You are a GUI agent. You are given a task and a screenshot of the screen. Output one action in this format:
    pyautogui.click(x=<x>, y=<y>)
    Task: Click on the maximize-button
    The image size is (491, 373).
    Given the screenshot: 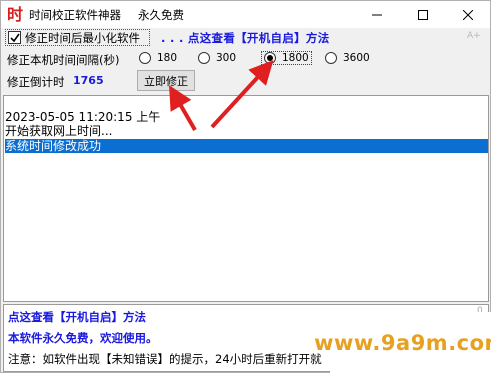 What is the action you would take?
    pyautogui.click(x=422, y=14)
    